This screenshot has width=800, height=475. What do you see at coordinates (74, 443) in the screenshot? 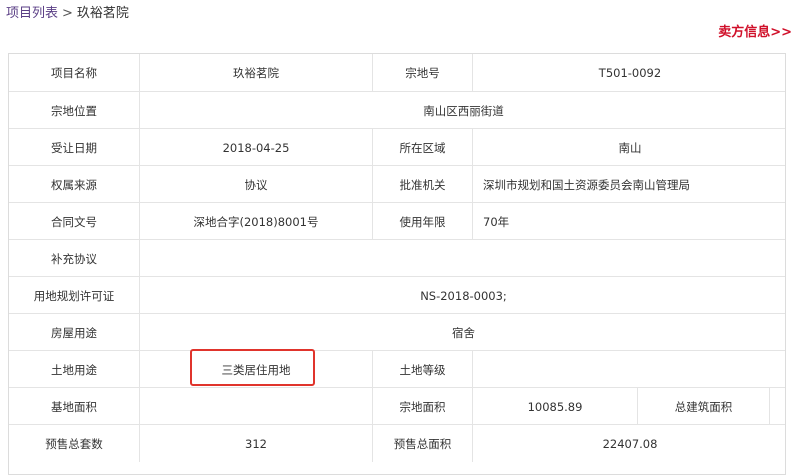
I see `presale-units-label: 预售总套数` at bounding box center [74, 443].